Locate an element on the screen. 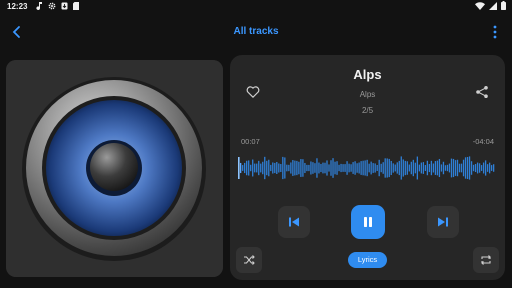 Image resolution: width=512 pixels, height=288 pixels. repeat-icon is located at coordinates (486, 260).